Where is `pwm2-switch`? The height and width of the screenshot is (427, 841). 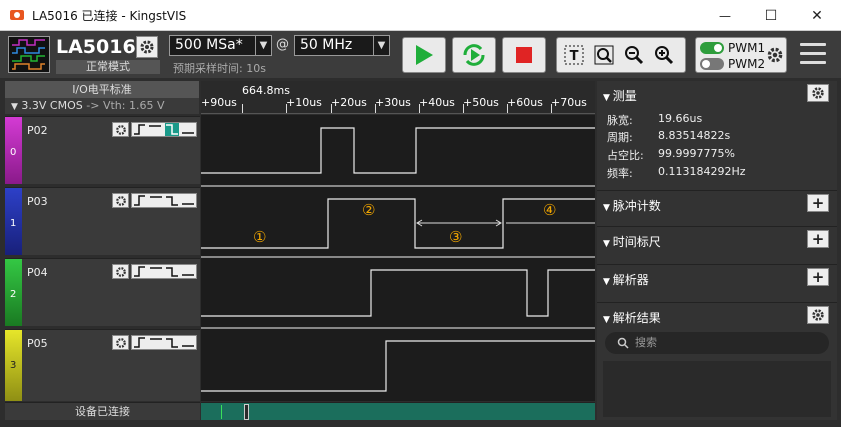
pwm2-switch is located at coordinates (712, 64).